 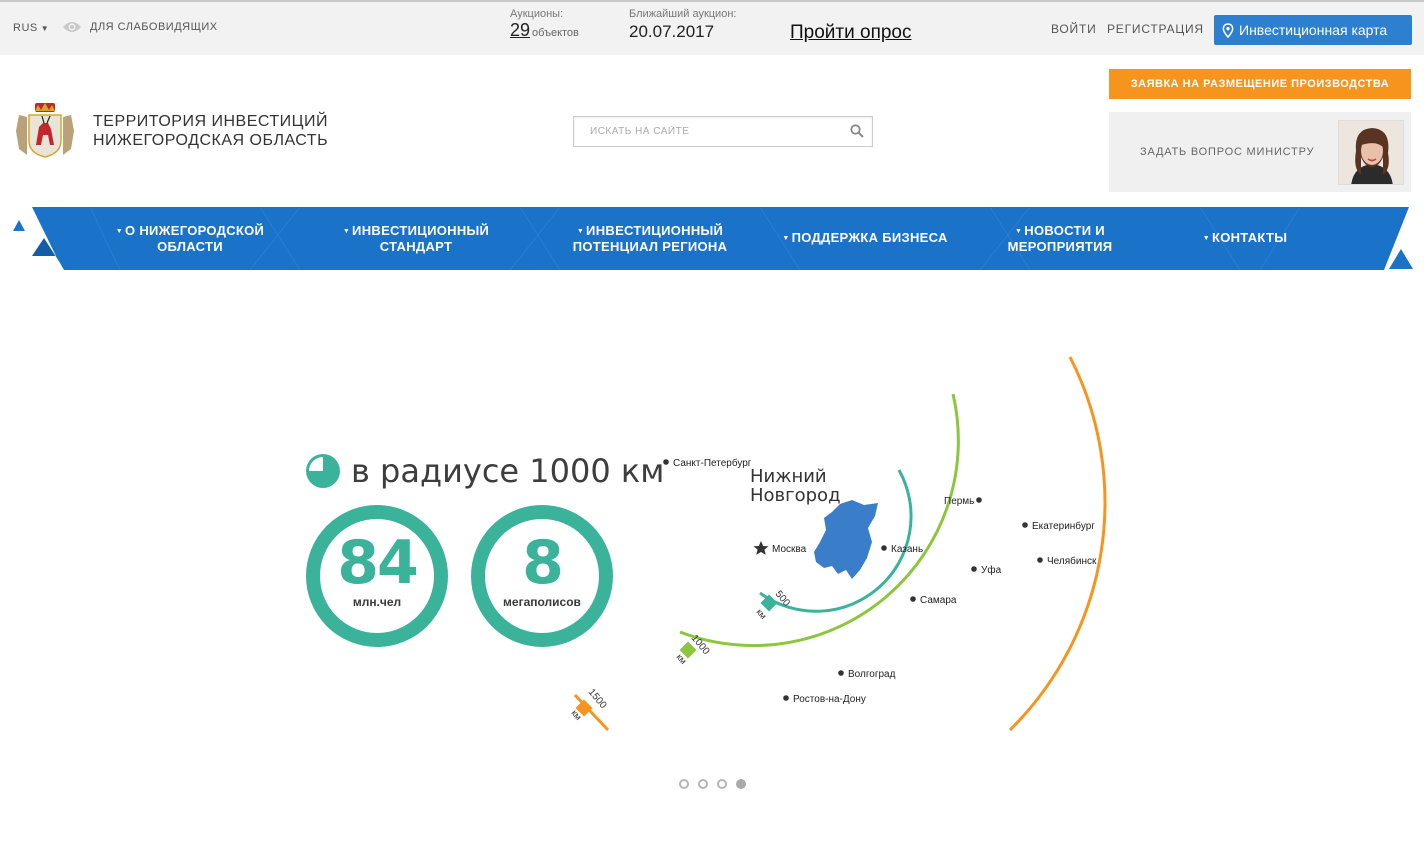 I want to click on nav-item-investment-potential: ▼ ИНВЕСТИЦИОННЫЙ ПОТЕНЦИАЛ РЕГИОНА, so click(x=650, y=238).